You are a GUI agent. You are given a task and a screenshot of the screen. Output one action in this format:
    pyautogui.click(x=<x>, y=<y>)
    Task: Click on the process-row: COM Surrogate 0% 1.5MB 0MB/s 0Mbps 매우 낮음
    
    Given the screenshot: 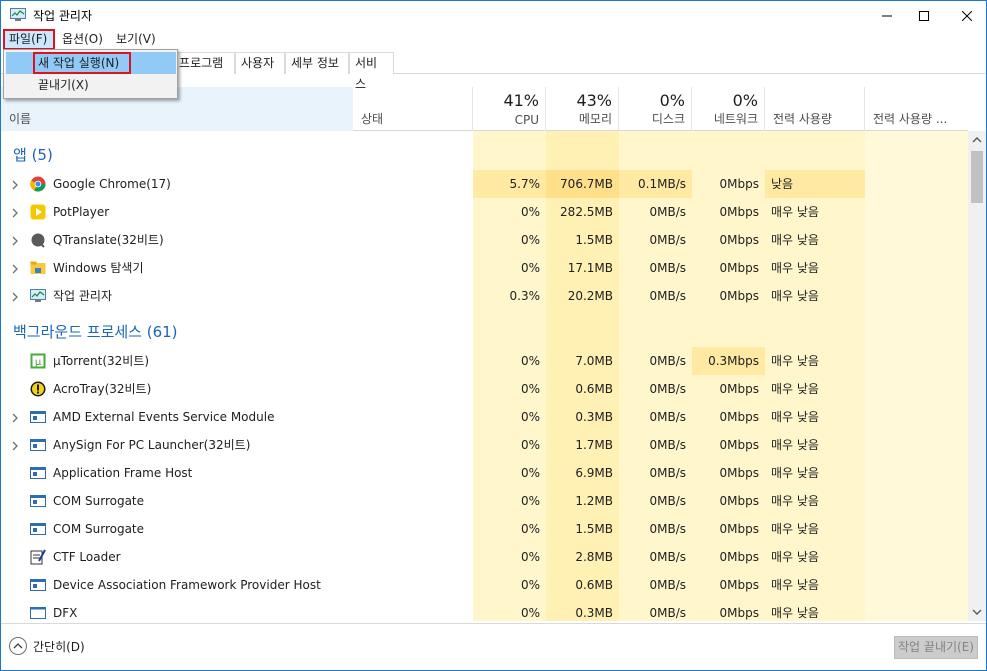 What is the action you would take?
    pyautogui.click(x=484, y=529)
    